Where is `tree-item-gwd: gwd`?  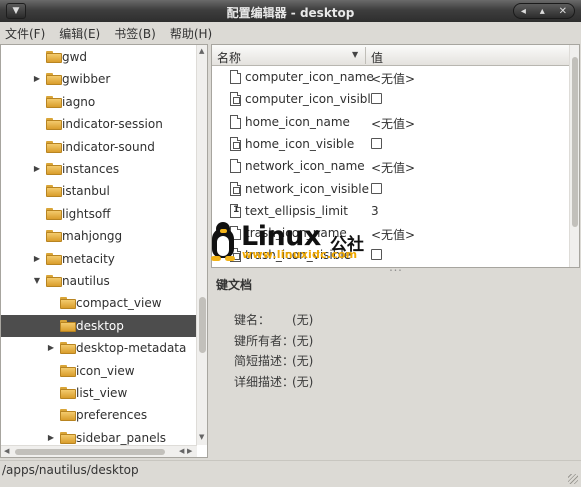 tree-item-gwd: gwd is located at coordinates (99, 57).